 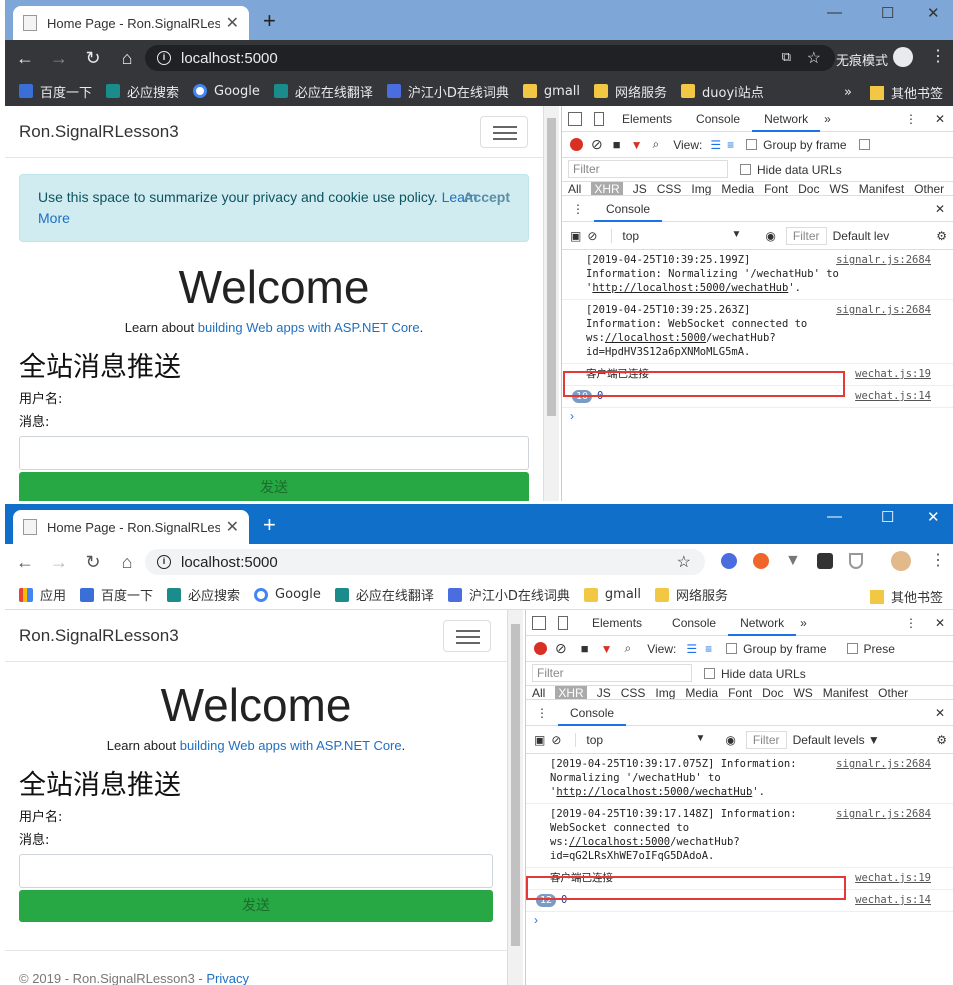 What do you see at coordinates (814, 58) in the screenshot?
I see `bookmark-star-icon: ☆` at bounding box center [814, 58].